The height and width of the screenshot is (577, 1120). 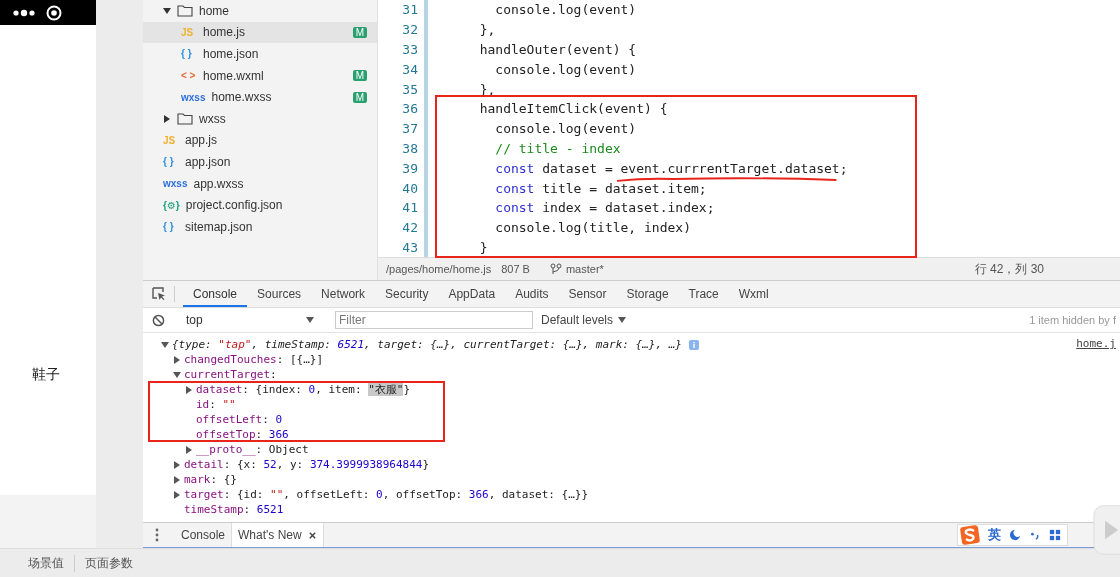 What do you see at coordinates (215, 294) in the screenshot?
I see `devtools-tab: Console` at bounding box center [215, 294].